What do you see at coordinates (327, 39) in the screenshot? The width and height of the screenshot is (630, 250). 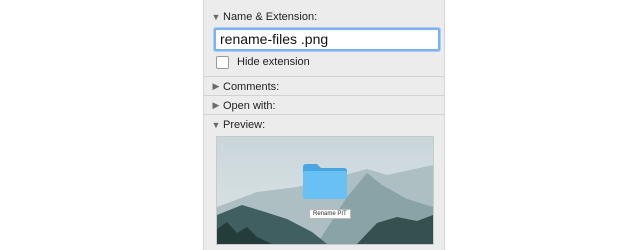 I see `filename-input` at bounding box center [327, 39].